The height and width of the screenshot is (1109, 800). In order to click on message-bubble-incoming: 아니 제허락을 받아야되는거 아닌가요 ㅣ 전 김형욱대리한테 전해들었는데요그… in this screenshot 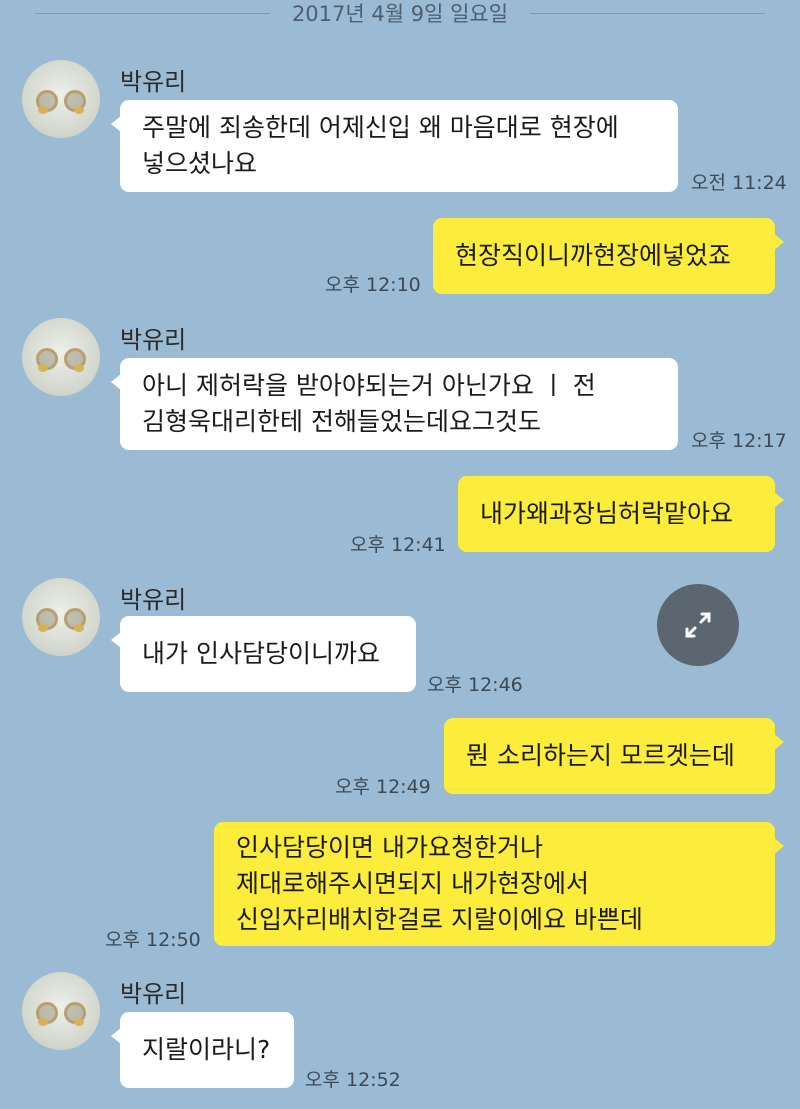, I will do `click(394, 404)`.